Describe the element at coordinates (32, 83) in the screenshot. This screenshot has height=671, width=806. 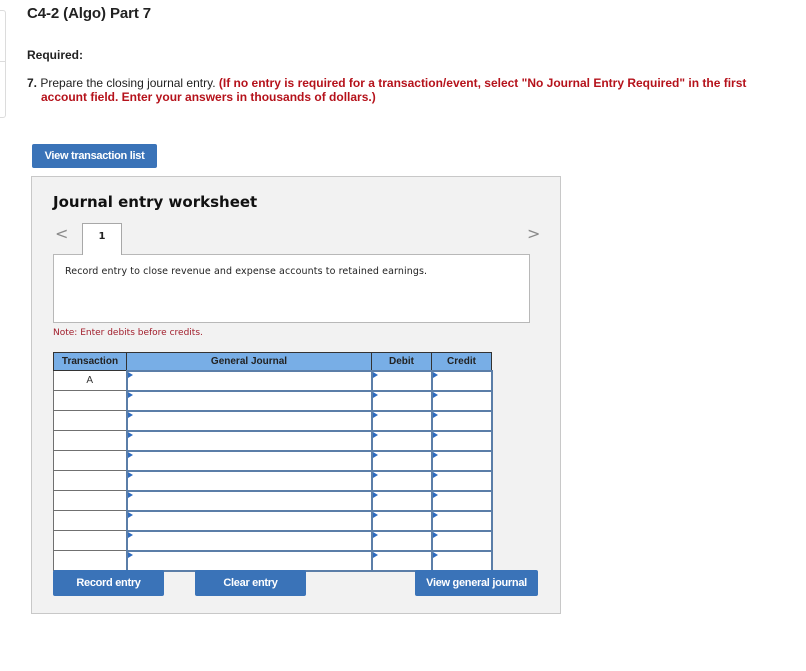
I see `instruction-number: 7.` at that location.